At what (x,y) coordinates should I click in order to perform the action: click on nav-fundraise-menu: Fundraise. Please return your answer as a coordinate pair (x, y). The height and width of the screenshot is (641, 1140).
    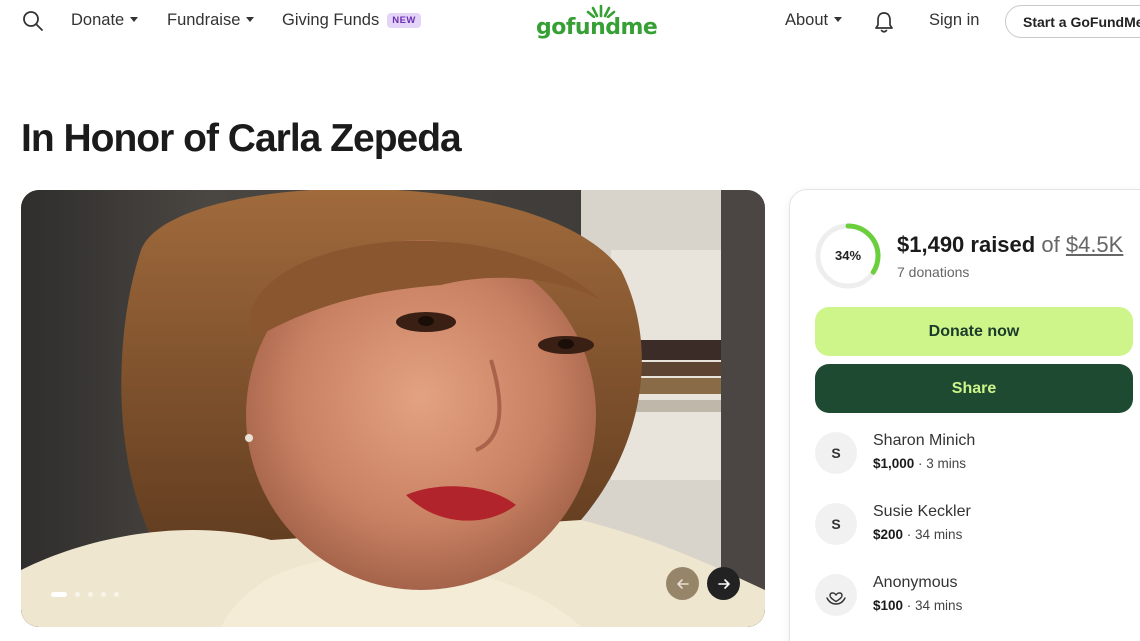
    Looking at the image, I should click on (211, 20).